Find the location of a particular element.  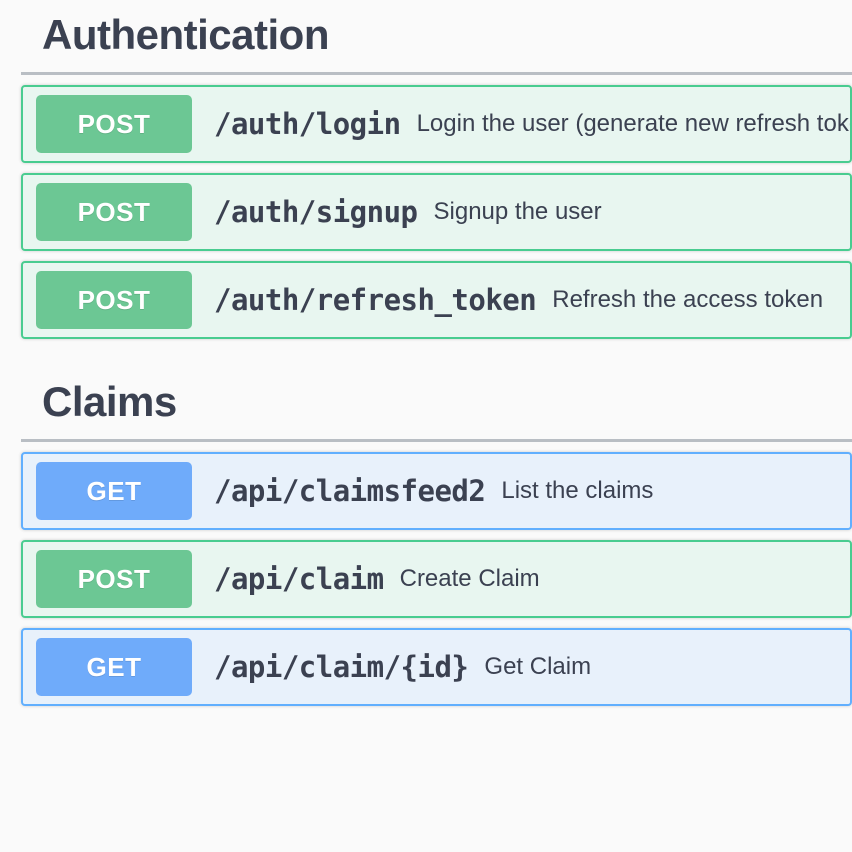

operation-summary: List the claims is located at coordinates (577, 491).